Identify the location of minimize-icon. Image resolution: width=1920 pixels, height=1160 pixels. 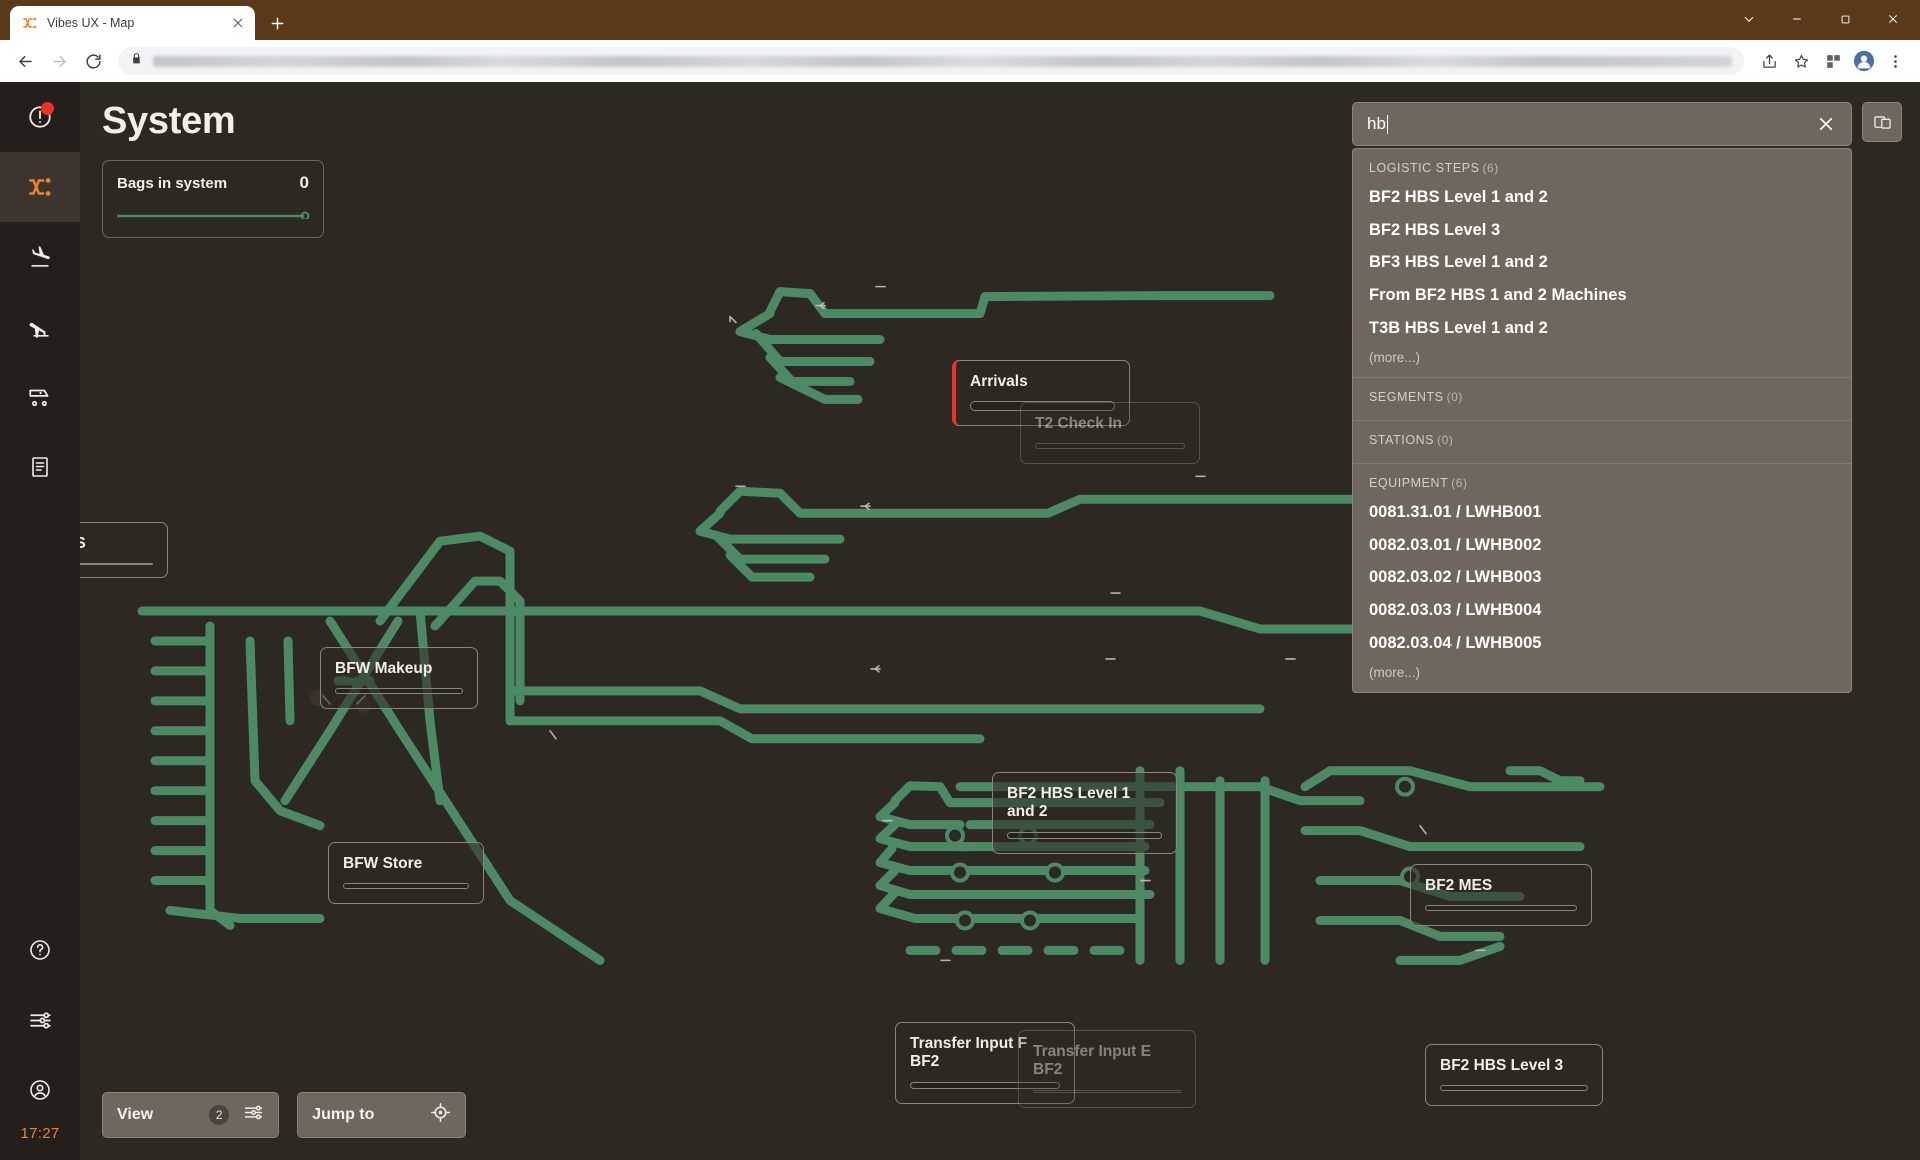
(1797, 19).